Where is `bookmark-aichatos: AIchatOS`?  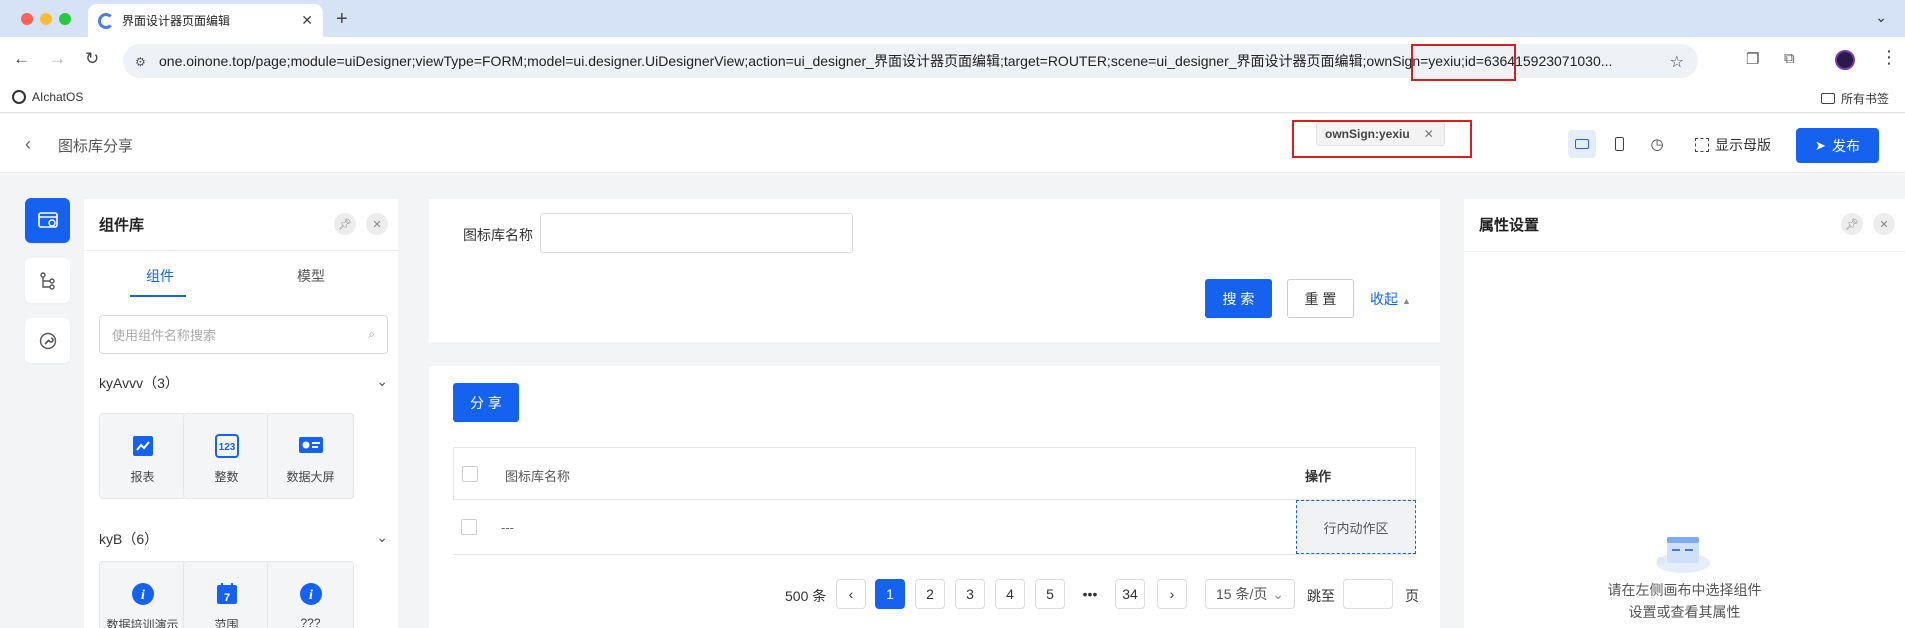
bookmark-aichatos: AIchatOS is located at coordinates (47, 97).